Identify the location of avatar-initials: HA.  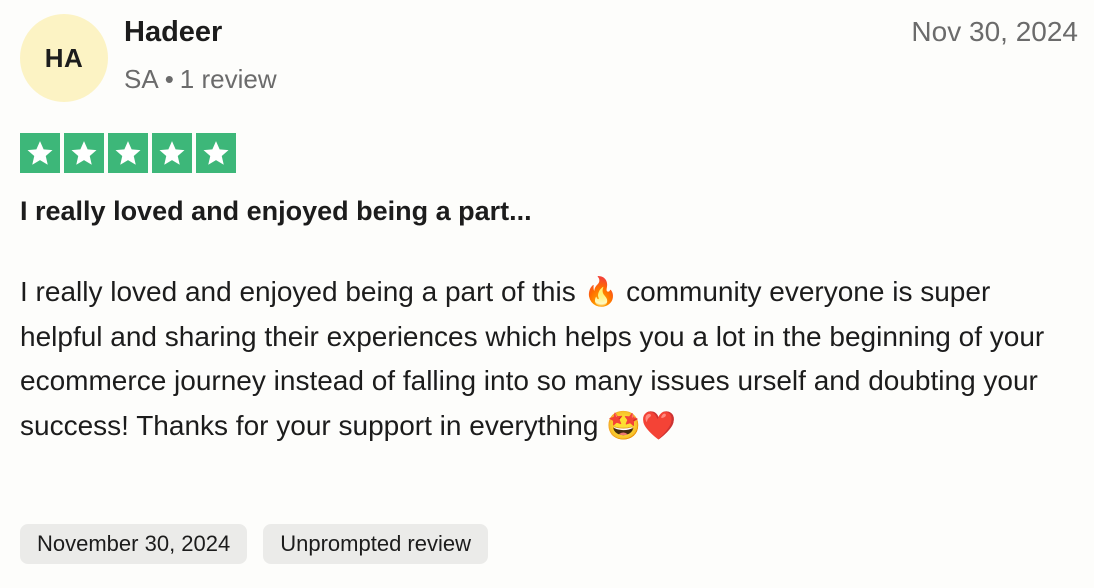
(64, 57).